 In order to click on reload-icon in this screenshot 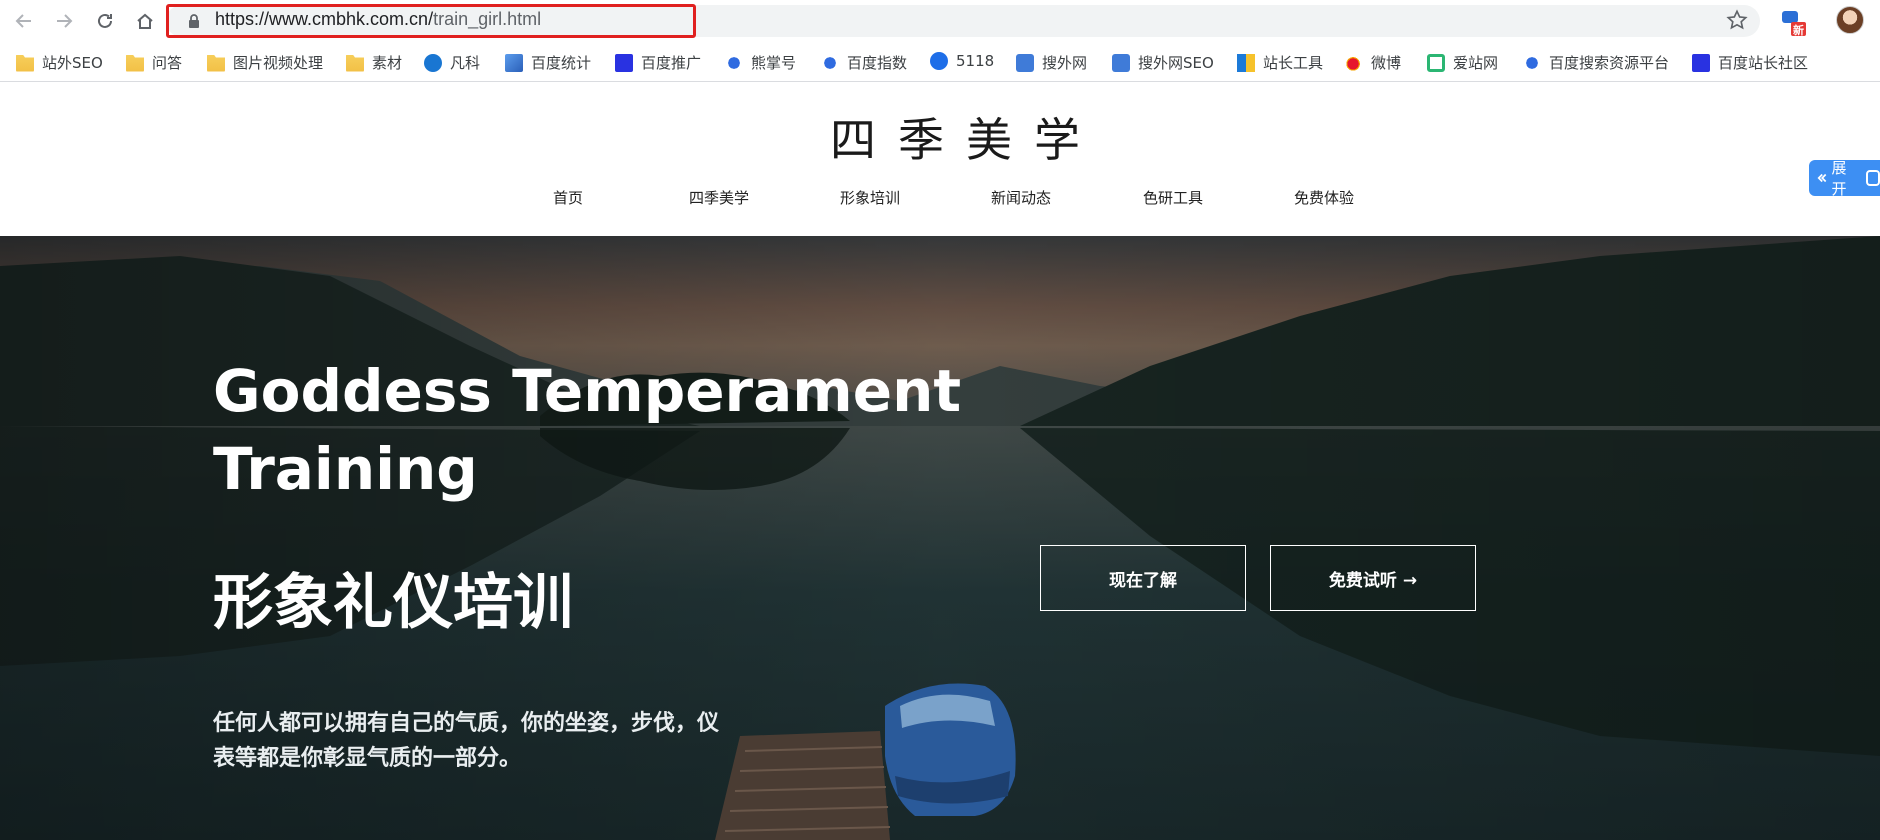, I will do `click(105, 20)`.